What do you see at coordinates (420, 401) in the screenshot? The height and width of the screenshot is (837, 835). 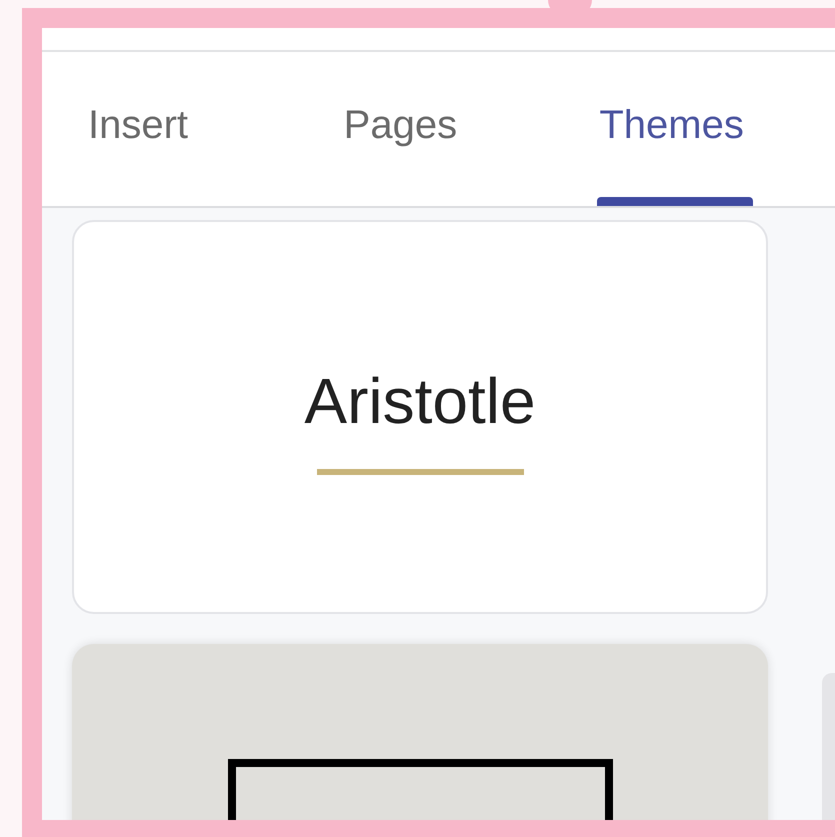 I see `theme-name: Aristotle` at bounding box center [420, 401].